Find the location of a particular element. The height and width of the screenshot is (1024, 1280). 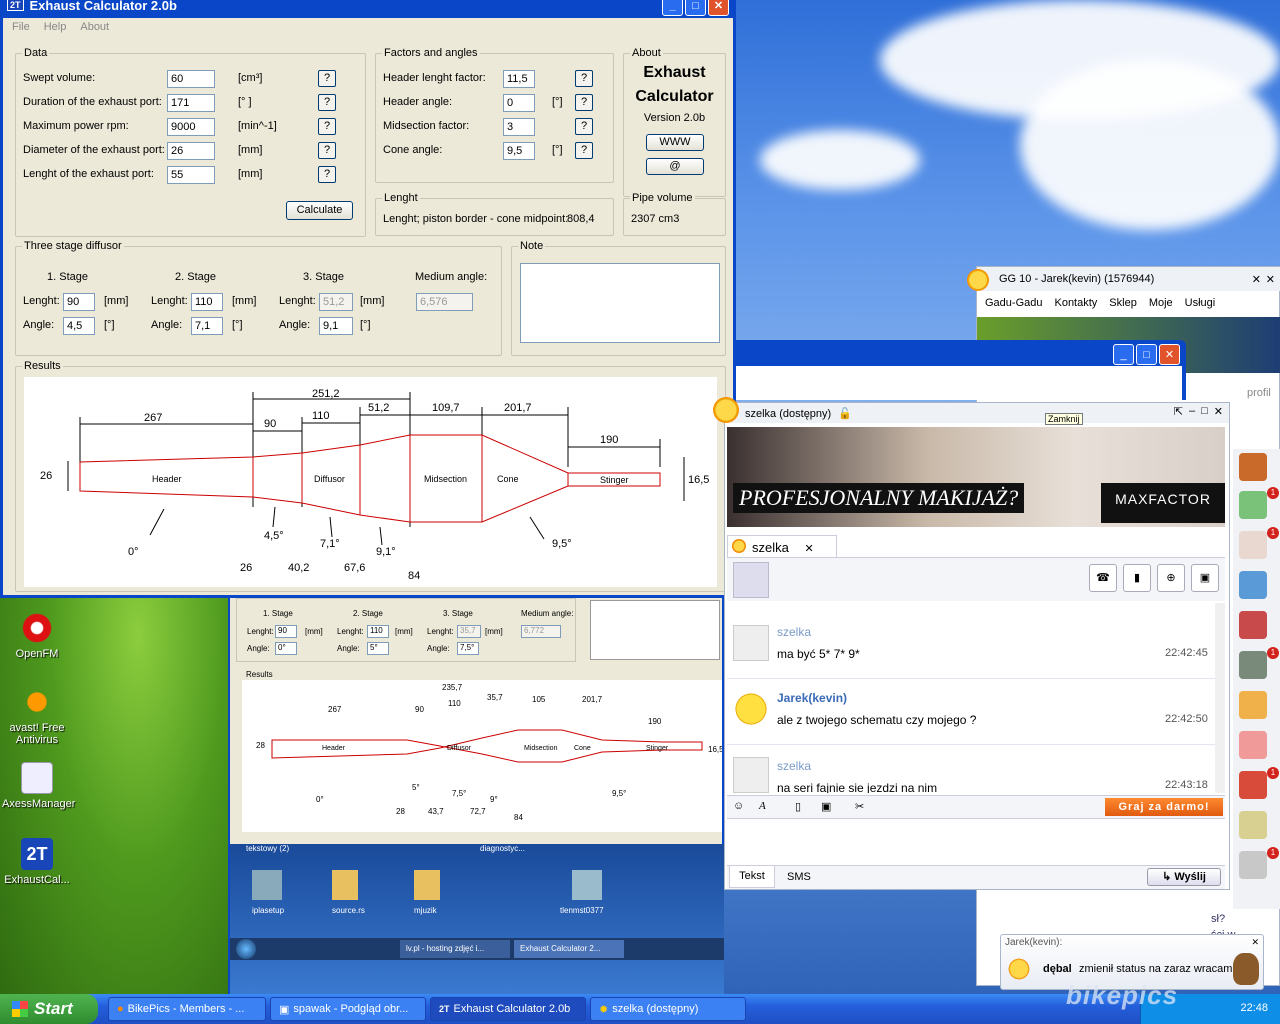

camera-icon: ▣ is located at coordinates (826, 806).